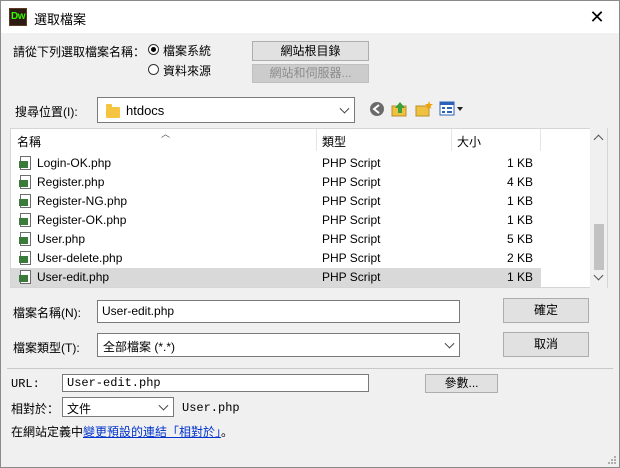 This screenshot has height=468, width=620. What do you see at coordinates (598, 139) in the screenshot?
I see `scroll-up-icon` at bounding box center [598, 139].